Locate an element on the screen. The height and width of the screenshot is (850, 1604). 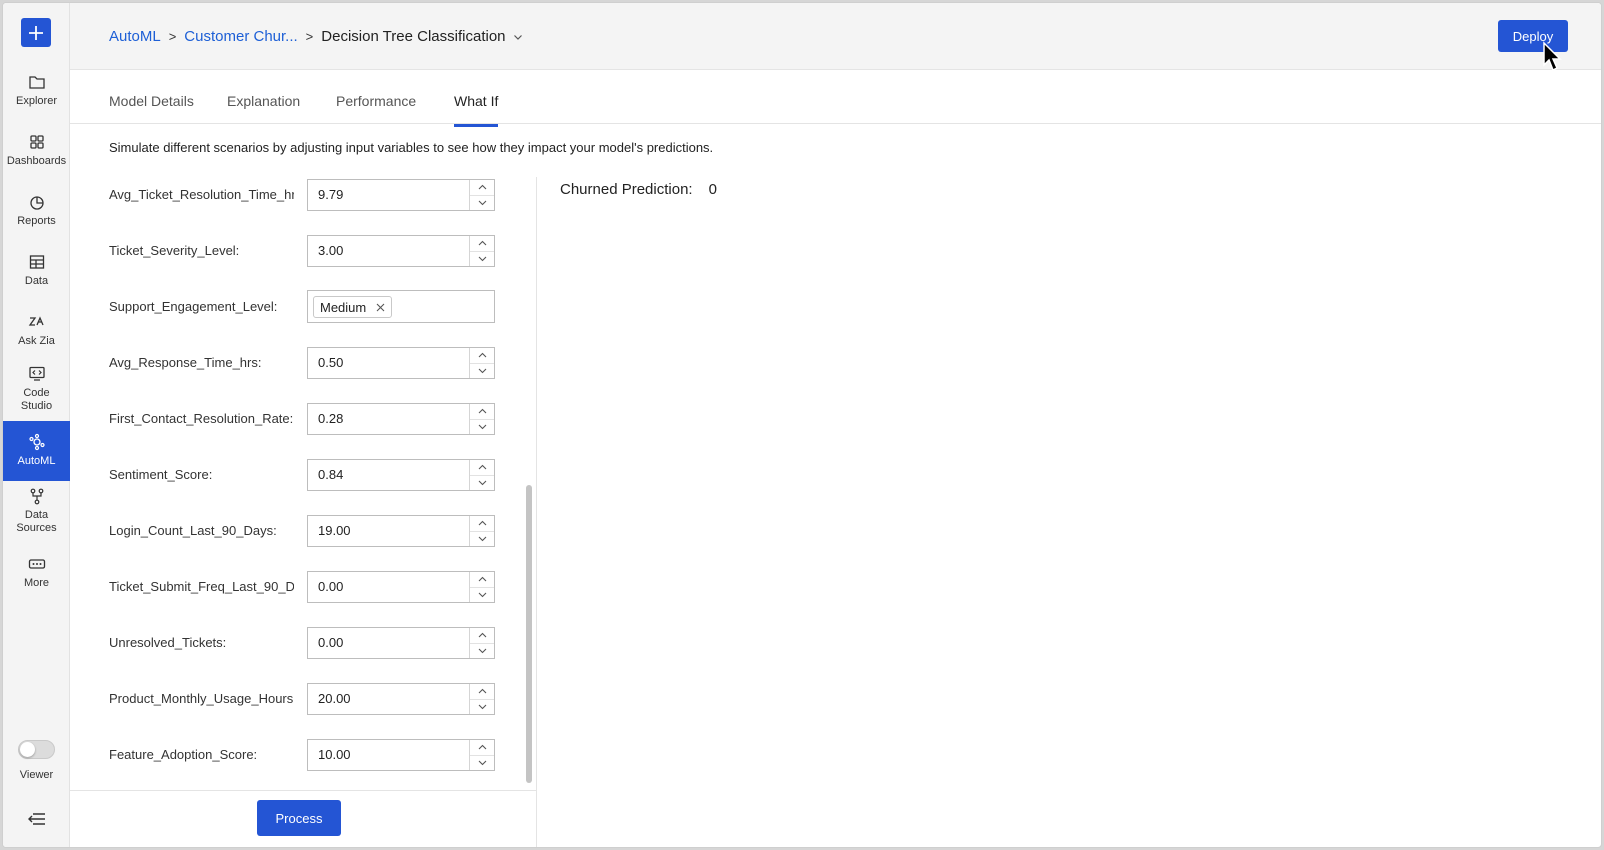
breadcrumb-current-model: Decision Tree Classification is located at coordinates (413, 36).